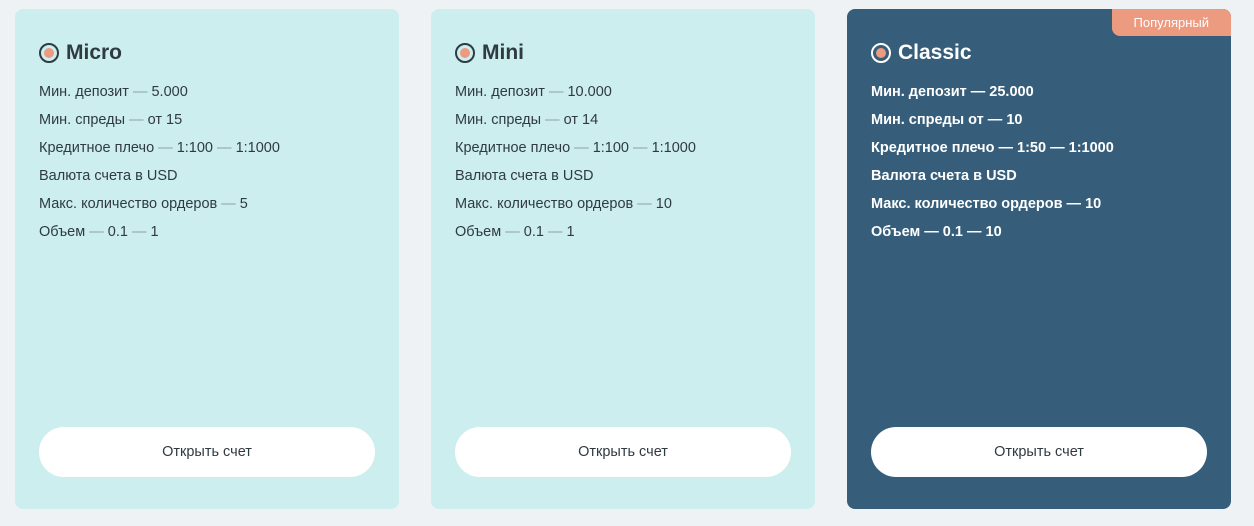 This screenshot has height=526, width=1254. Describe the element at coordinates (113, 92) in the screenshot. I see `feature-min-deposit: Мин. депозит — 5.000` at that location.